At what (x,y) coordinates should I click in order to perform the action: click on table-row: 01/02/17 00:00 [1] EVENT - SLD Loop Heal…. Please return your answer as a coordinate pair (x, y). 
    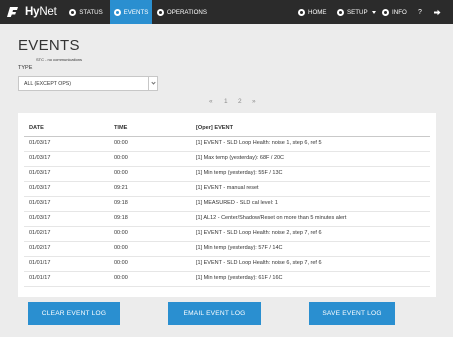
    Looking at the image, I should click on (227, 234).